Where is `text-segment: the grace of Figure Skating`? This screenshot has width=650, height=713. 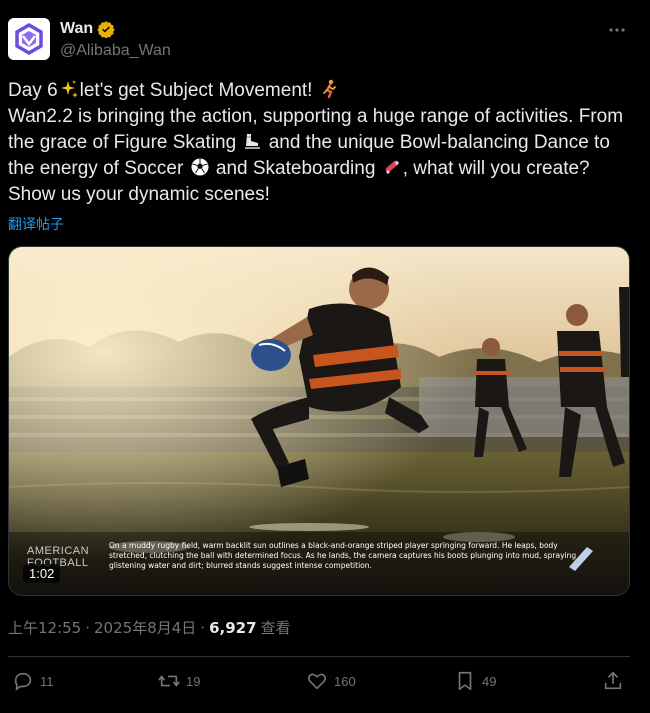 text-segment: the grace of Figure Skating is located at coordinates (122, 142).